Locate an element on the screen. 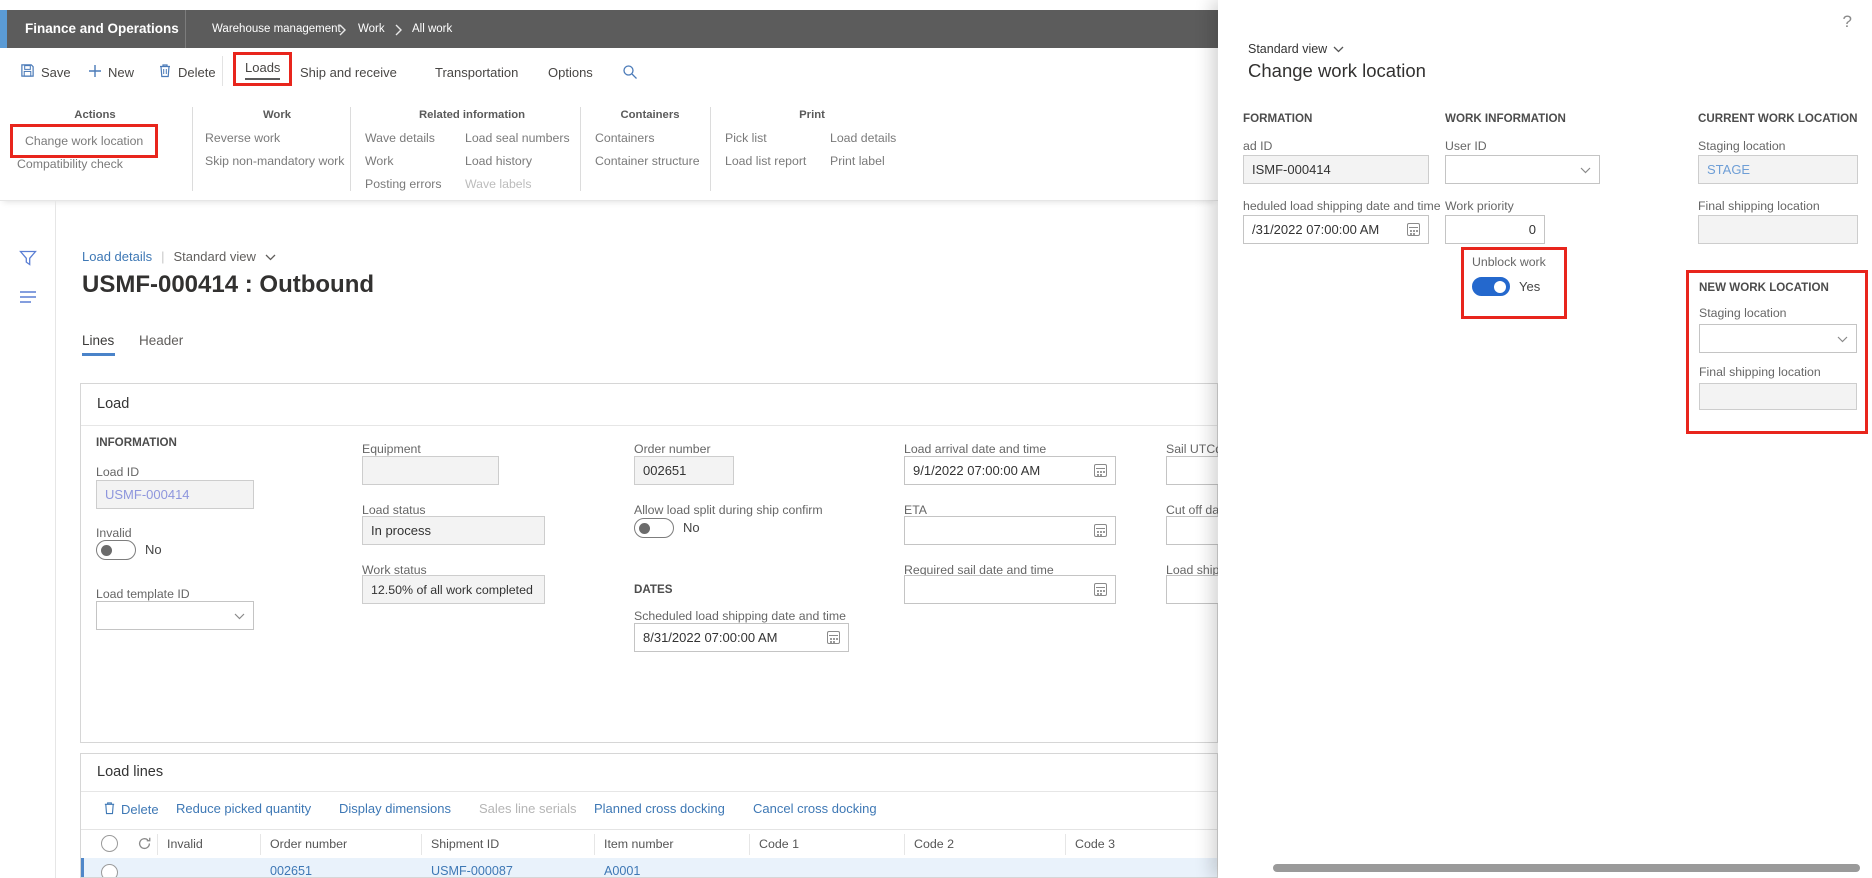 This screenshot has width=1872, height=878. column-shipment-id: Shipment ID is located at coordinates (465, 844).